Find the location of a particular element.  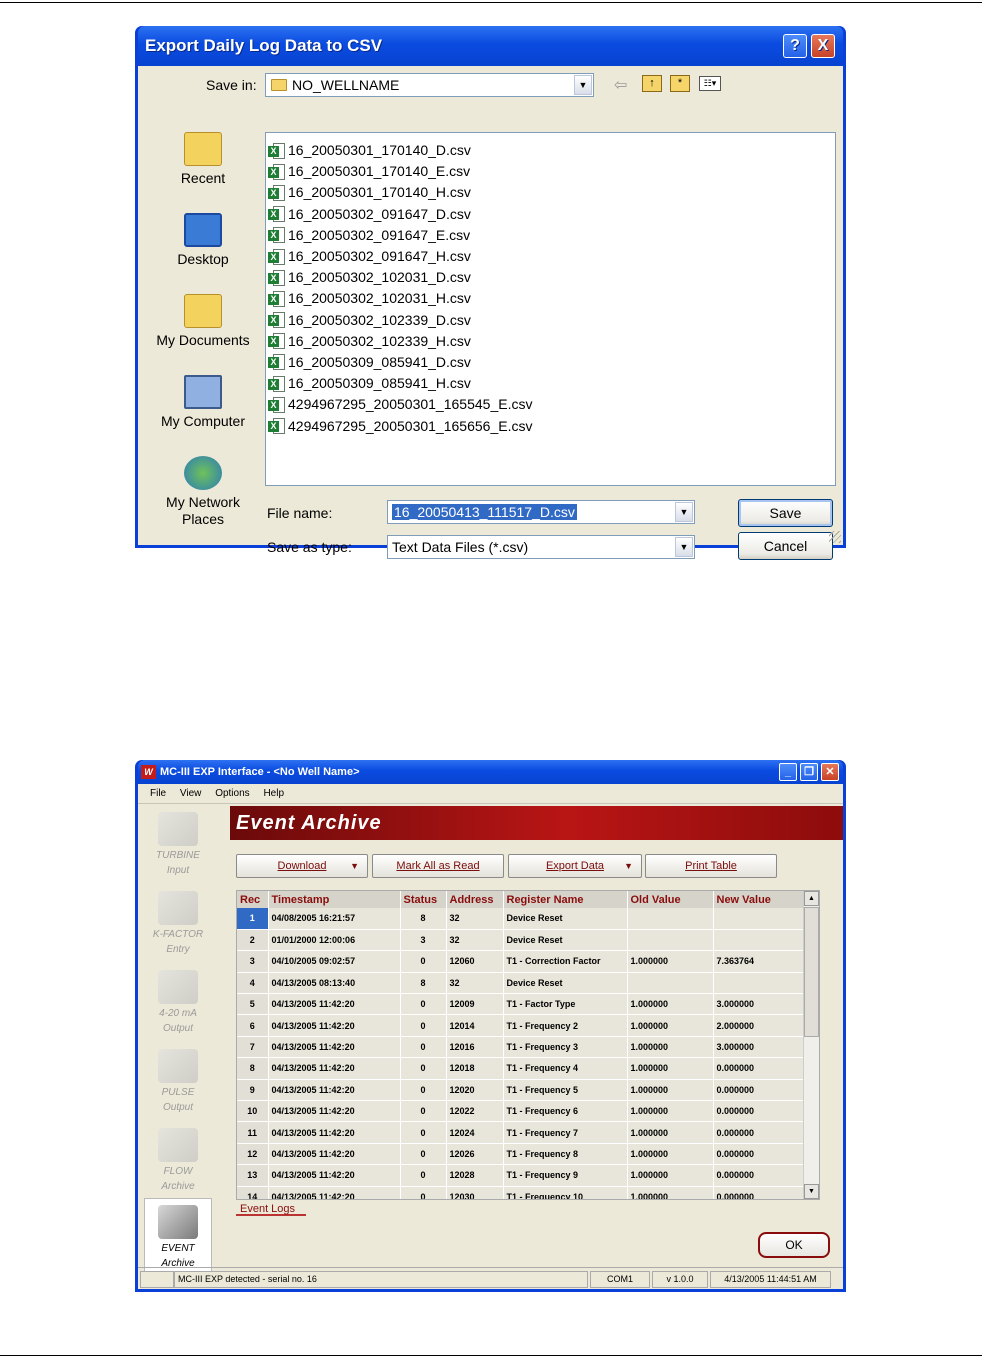

nav-turbine-input: TURBINE Input is located at coordinates (178, 843).